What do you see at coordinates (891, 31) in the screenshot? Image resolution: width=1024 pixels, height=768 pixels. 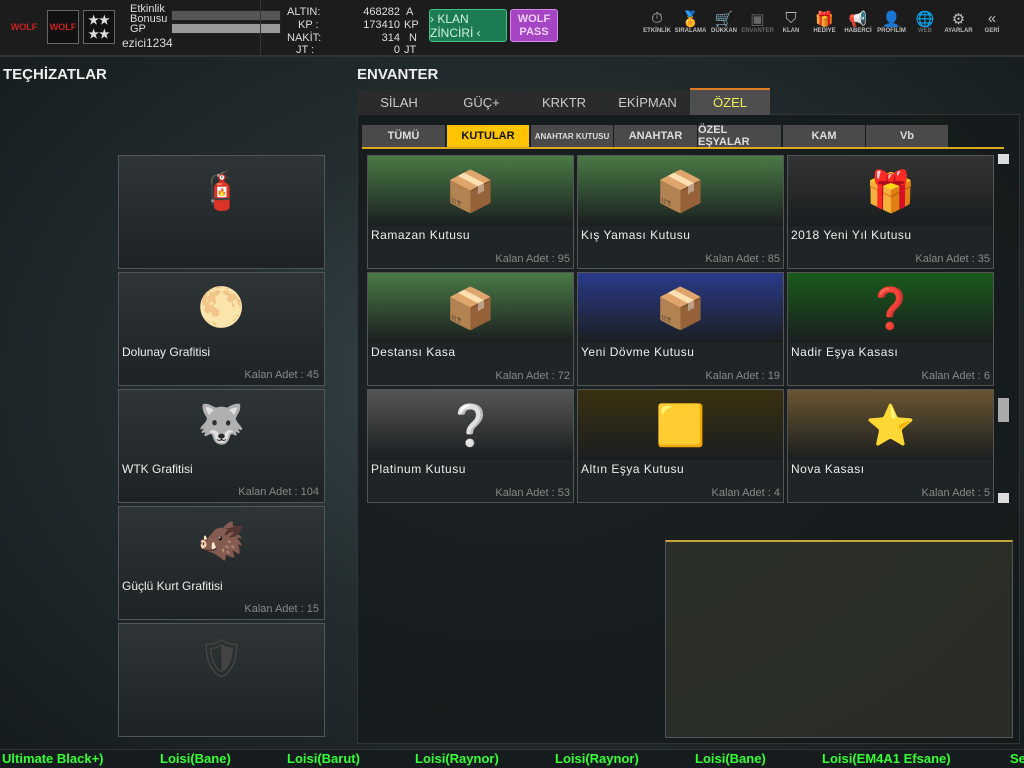 I see `nav-label: PROFİLİM` at bounding box center [891, 31].